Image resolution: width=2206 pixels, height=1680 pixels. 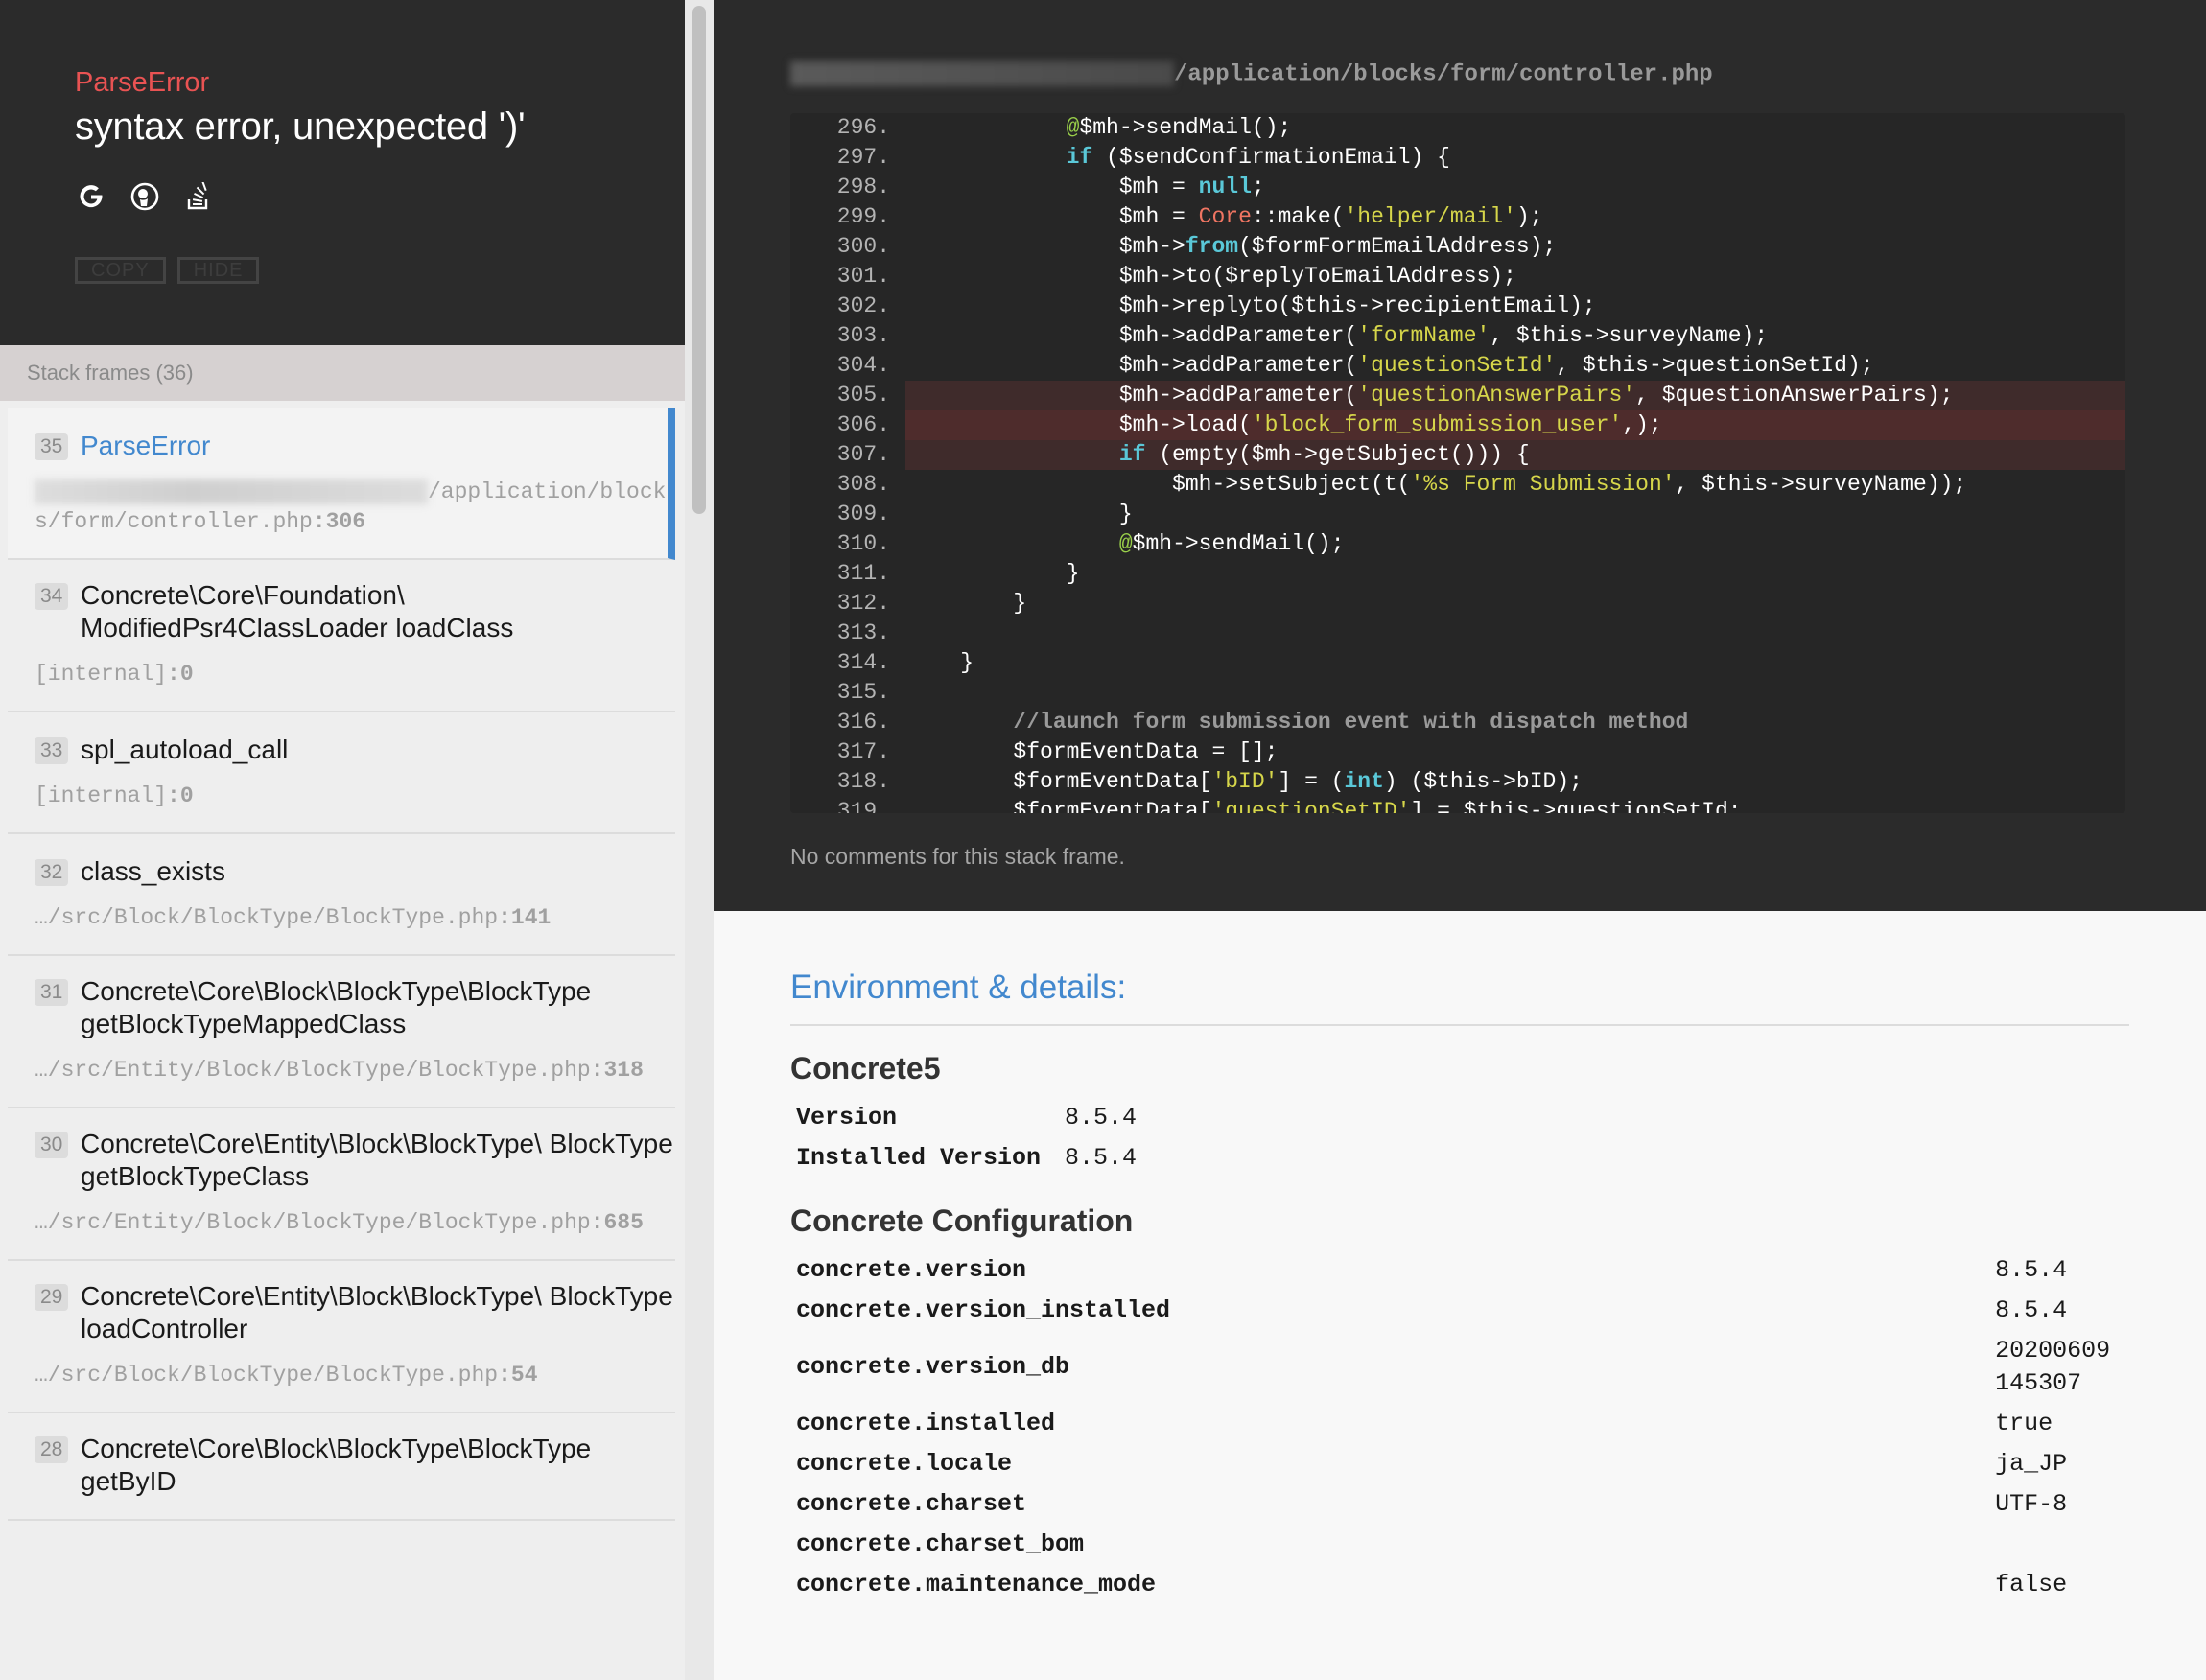 What do you see at coordinates (865, 1068) in the screenshot?
I see `concrete5-section-title: Concrete5` at bounding box center [865, 1068].